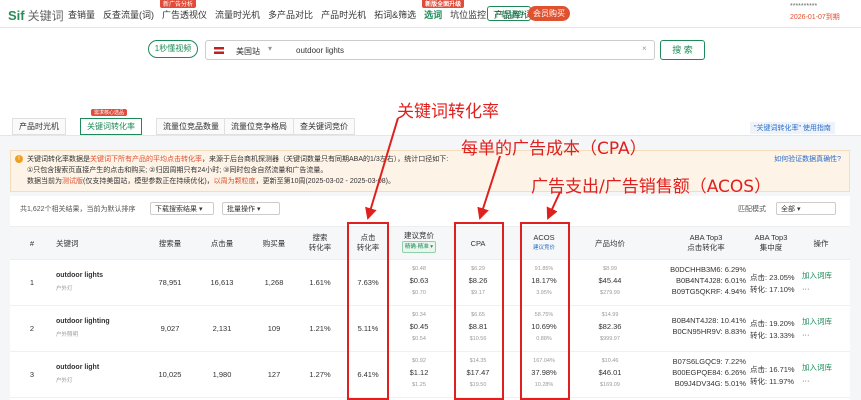  Describe the element at coordinates (463, 168) in the screenshot. I see `annotation-arrows` at that location.